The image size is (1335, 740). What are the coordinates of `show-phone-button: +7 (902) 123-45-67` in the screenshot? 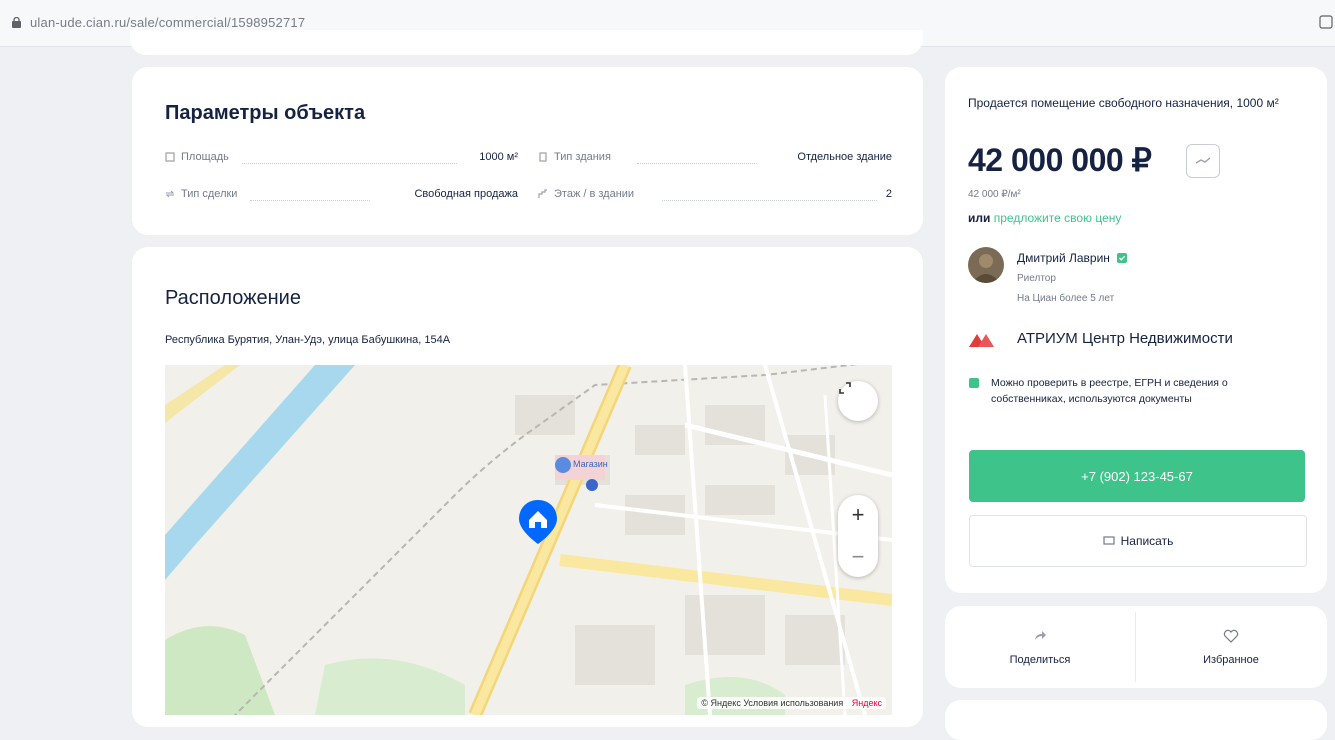 It's located at (1137, 476).